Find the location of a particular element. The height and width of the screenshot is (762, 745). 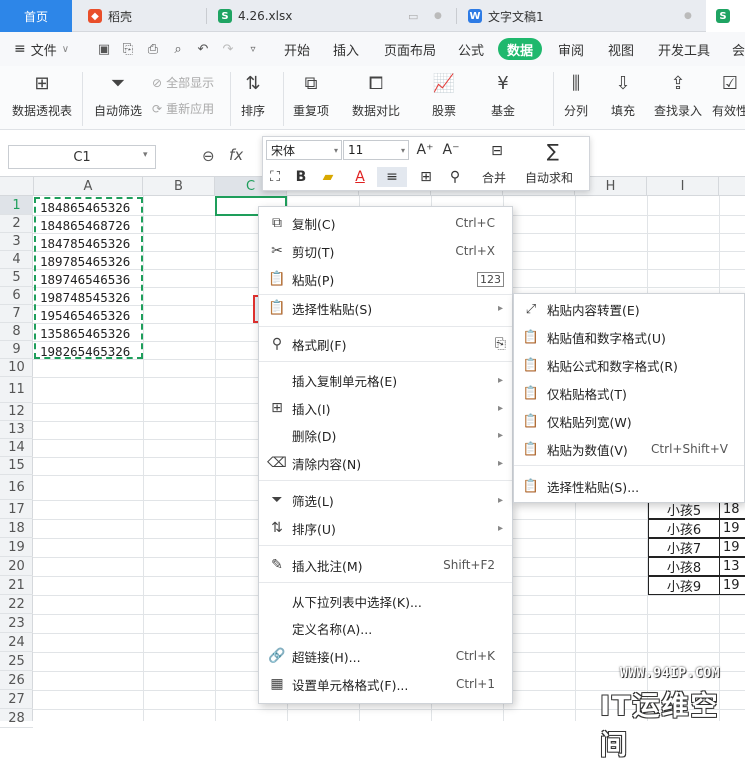

submenu-column-widths: 📋 仅粘贴列宽(W) is located at coordinates (629, 421).